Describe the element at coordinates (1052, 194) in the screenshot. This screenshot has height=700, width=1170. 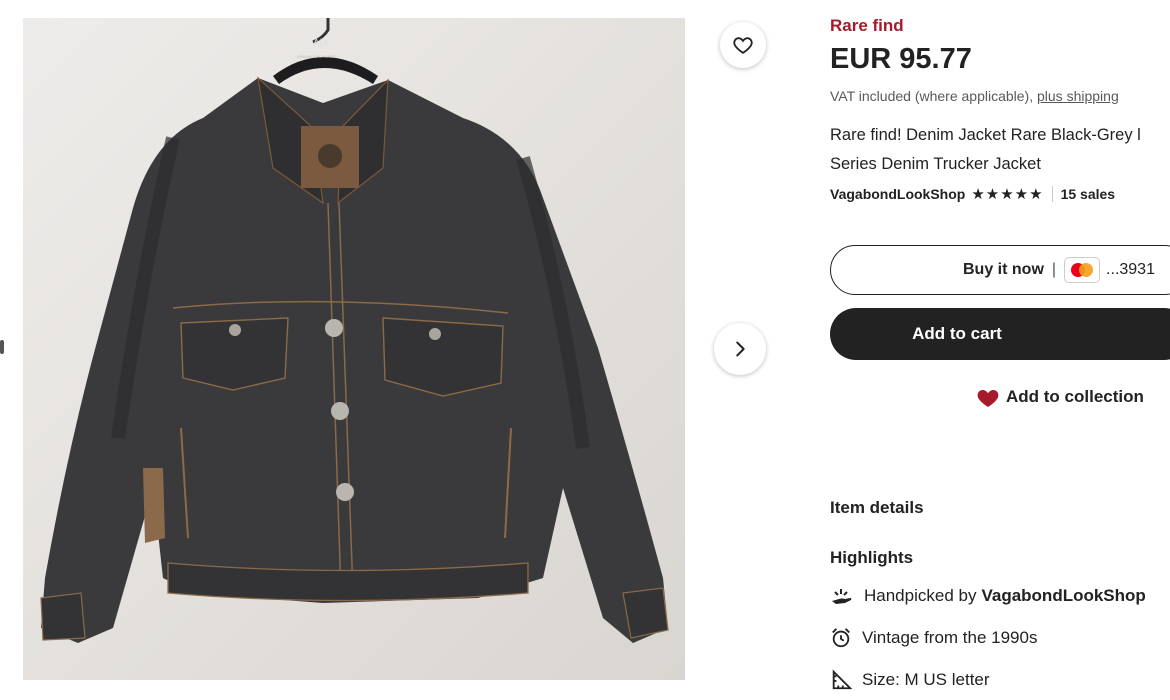
I see `divider` at that location.